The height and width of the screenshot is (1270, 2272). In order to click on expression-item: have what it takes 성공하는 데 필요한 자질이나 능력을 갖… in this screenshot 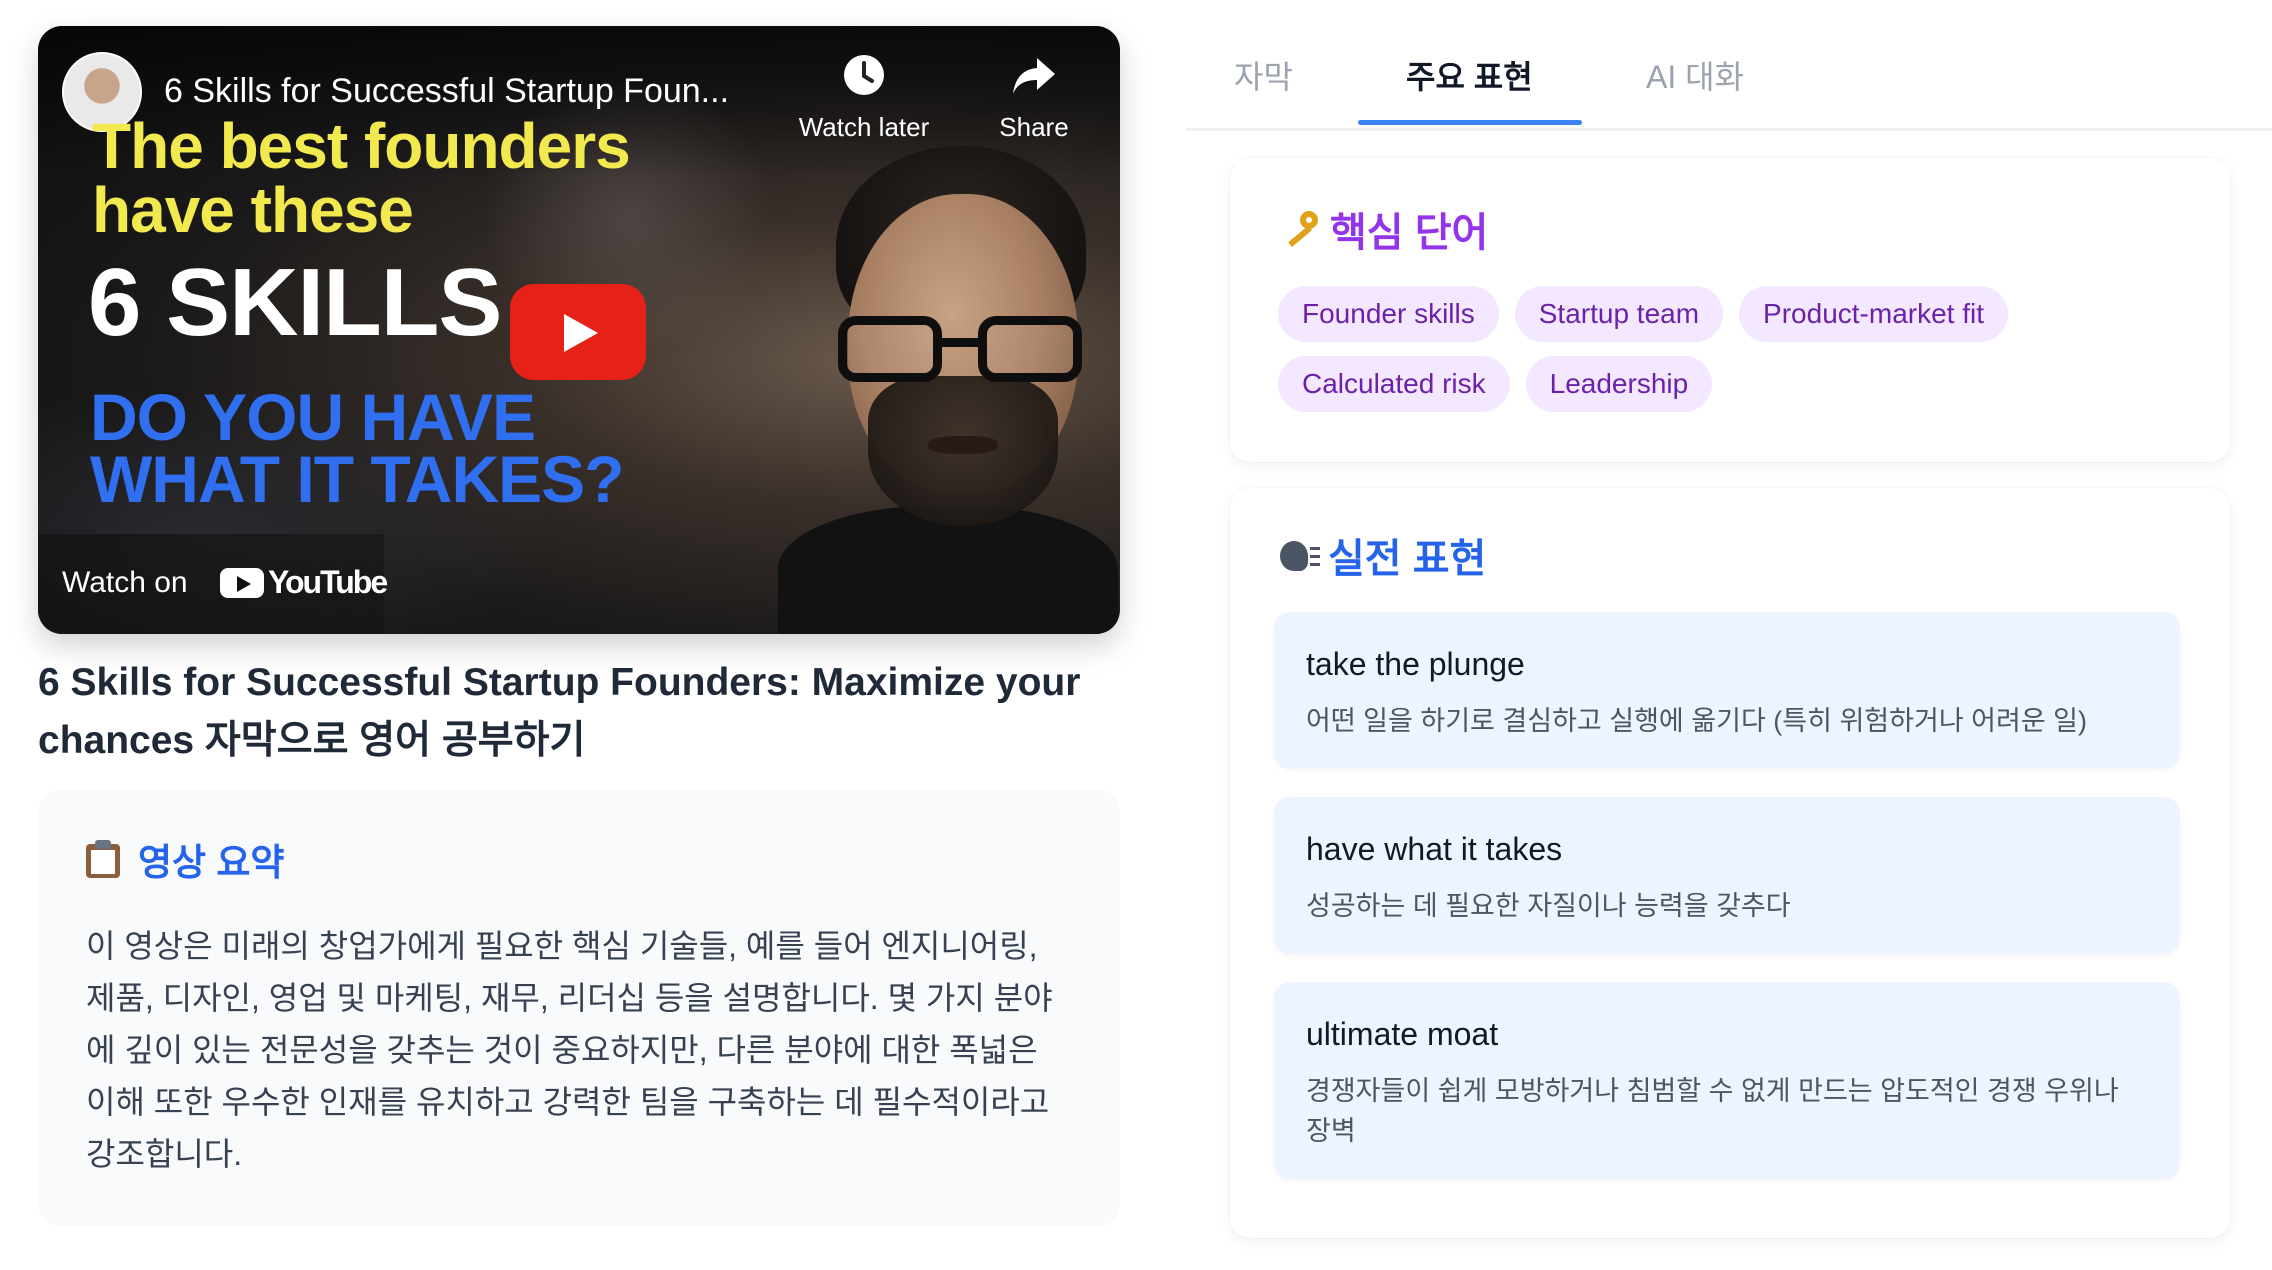, I will do `click(1727, 875)`.